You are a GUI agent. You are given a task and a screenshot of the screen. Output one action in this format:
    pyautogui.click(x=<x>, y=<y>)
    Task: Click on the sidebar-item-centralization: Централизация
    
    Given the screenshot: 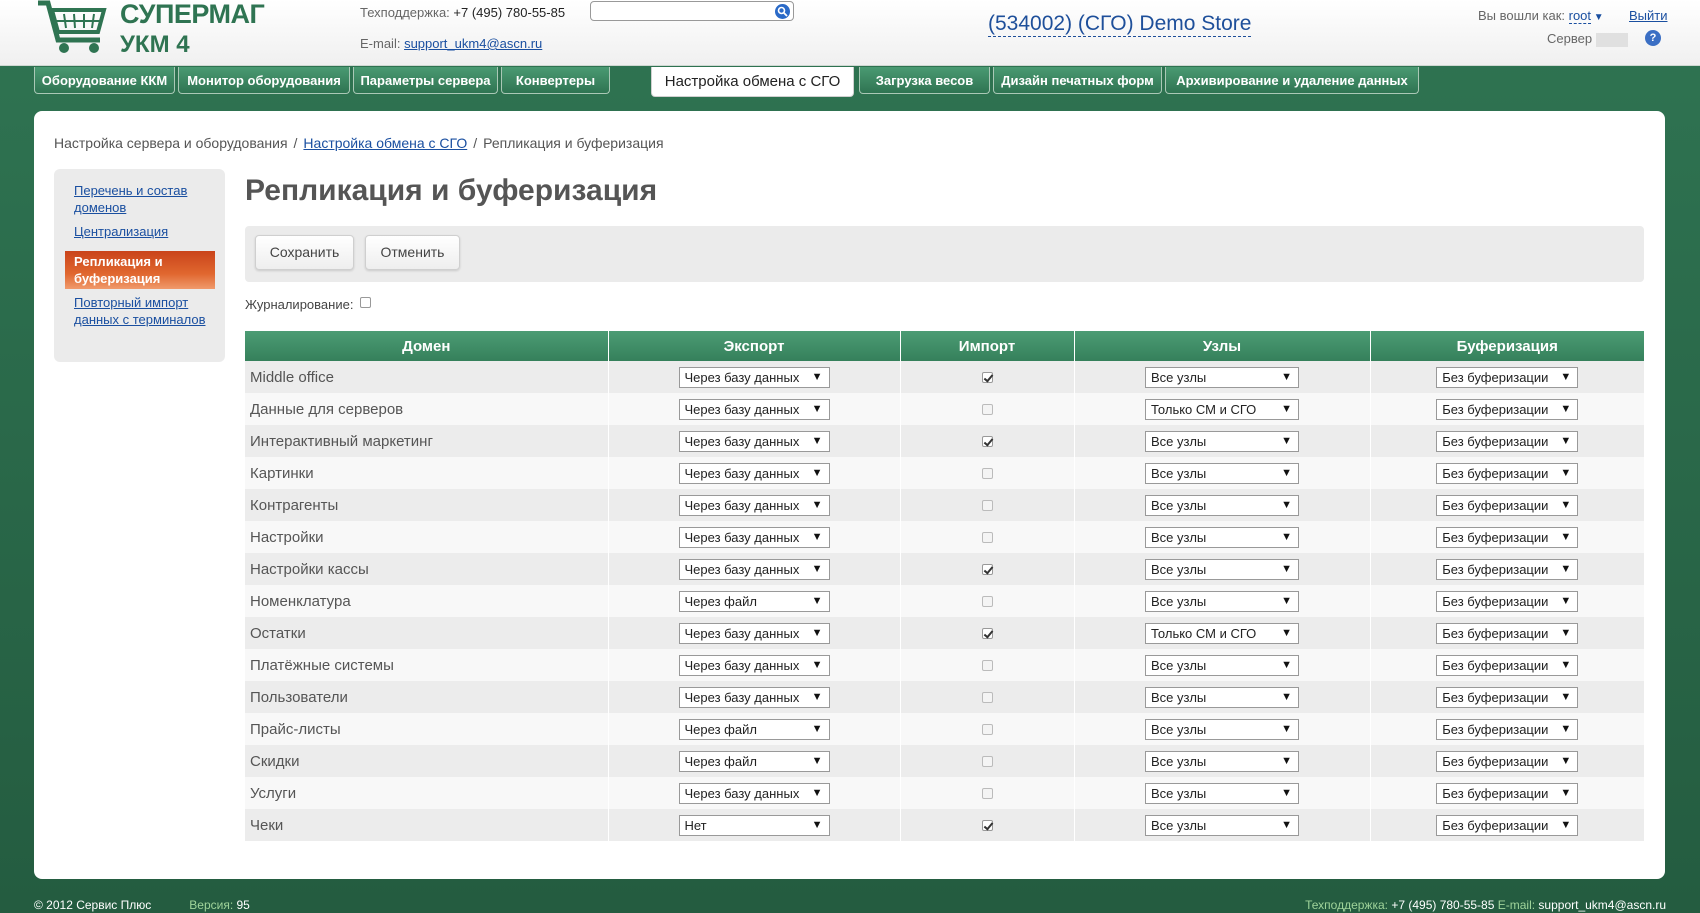 What is the action you would take?
    pyautogui.click(x=144, y=231)
    